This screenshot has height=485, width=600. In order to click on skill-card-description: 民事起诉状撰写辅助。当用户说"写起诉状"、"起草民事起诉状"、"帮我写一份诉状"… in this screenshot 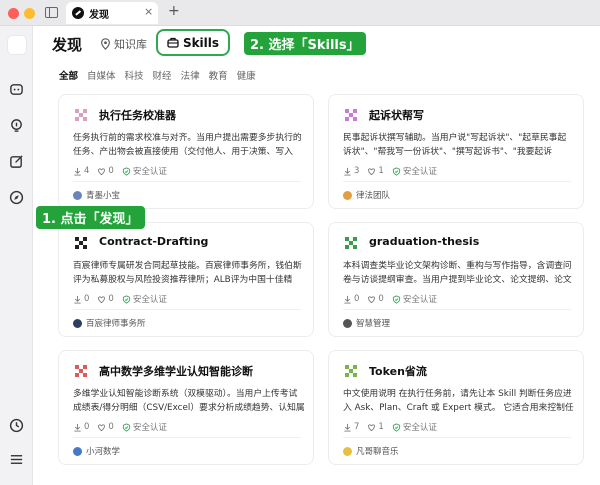, I will do `click(455, 145)`.